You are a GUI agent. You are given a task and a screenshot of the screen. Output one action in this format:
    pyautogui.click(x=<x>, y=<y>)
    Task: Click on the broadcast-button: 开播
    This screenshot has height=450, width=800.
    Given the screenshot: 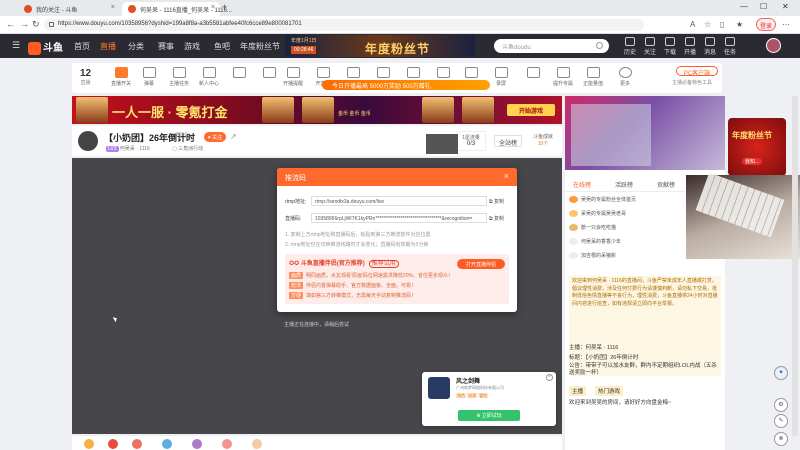 What is the action you would take?
    pyautogui.click(x=690, y=46)
    